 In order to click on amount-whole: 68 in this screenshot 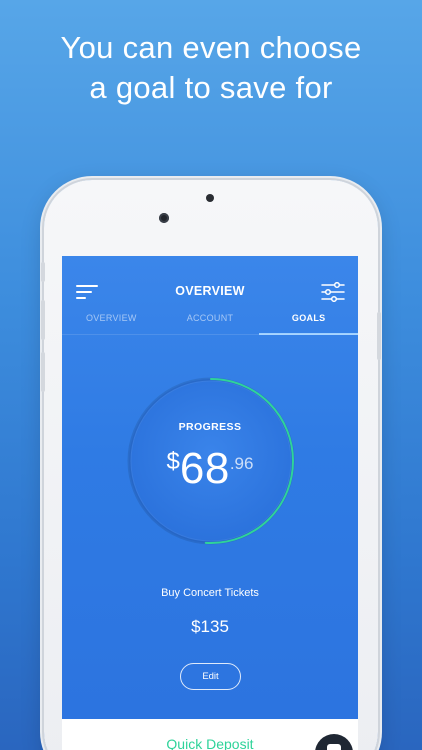, I will do `click(204, 468)`.